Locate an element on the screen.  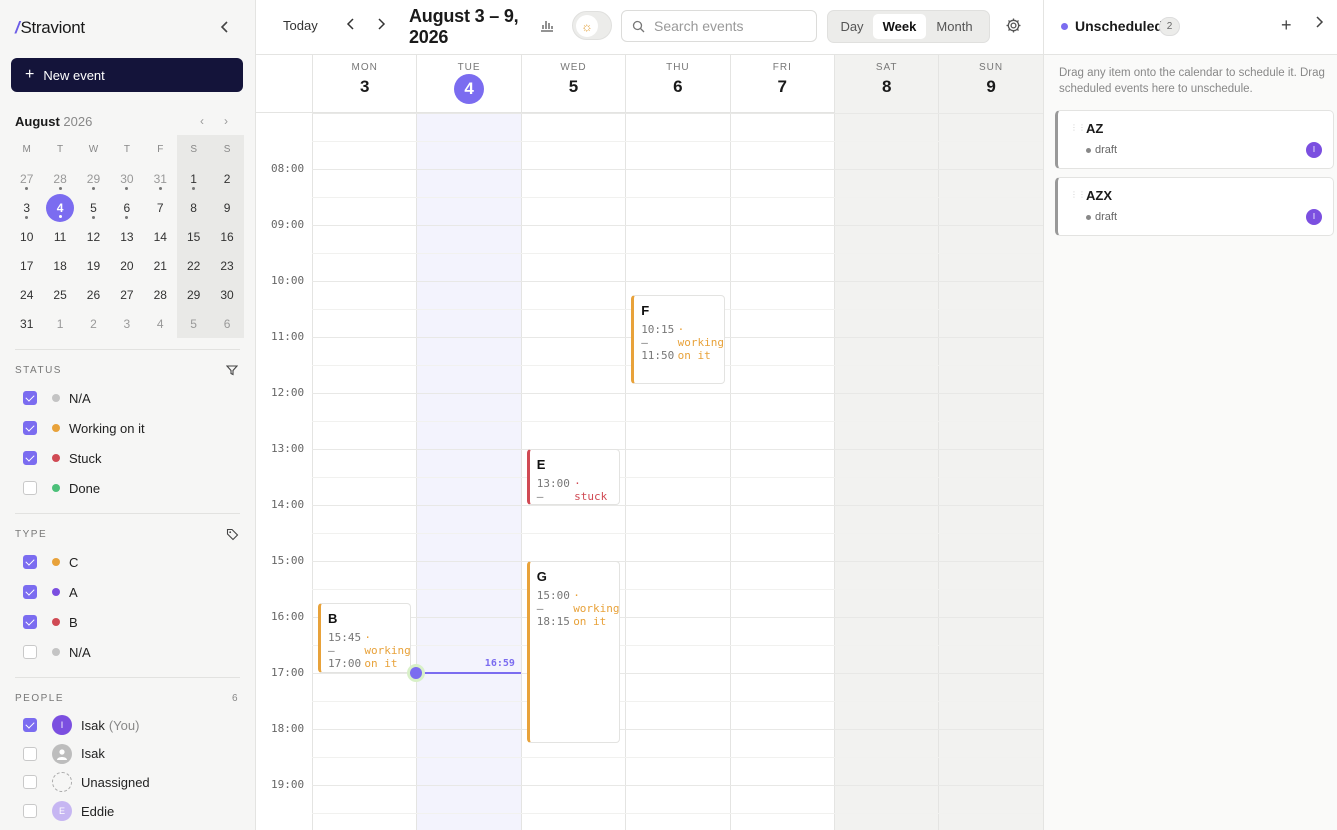
mini-day: 15 is located at coordinates (193, 236).